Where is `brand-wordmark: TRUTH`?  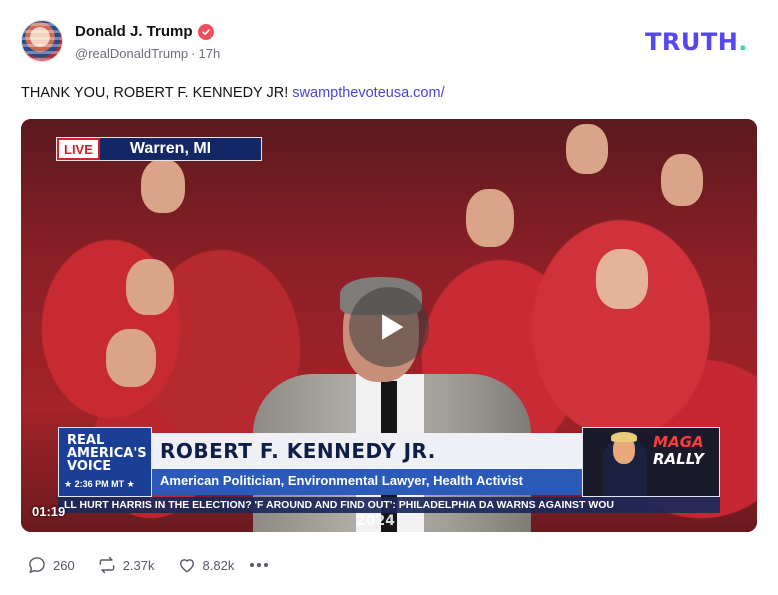
brand-wordmark: TRUTH is located at coordinates (692, 42).